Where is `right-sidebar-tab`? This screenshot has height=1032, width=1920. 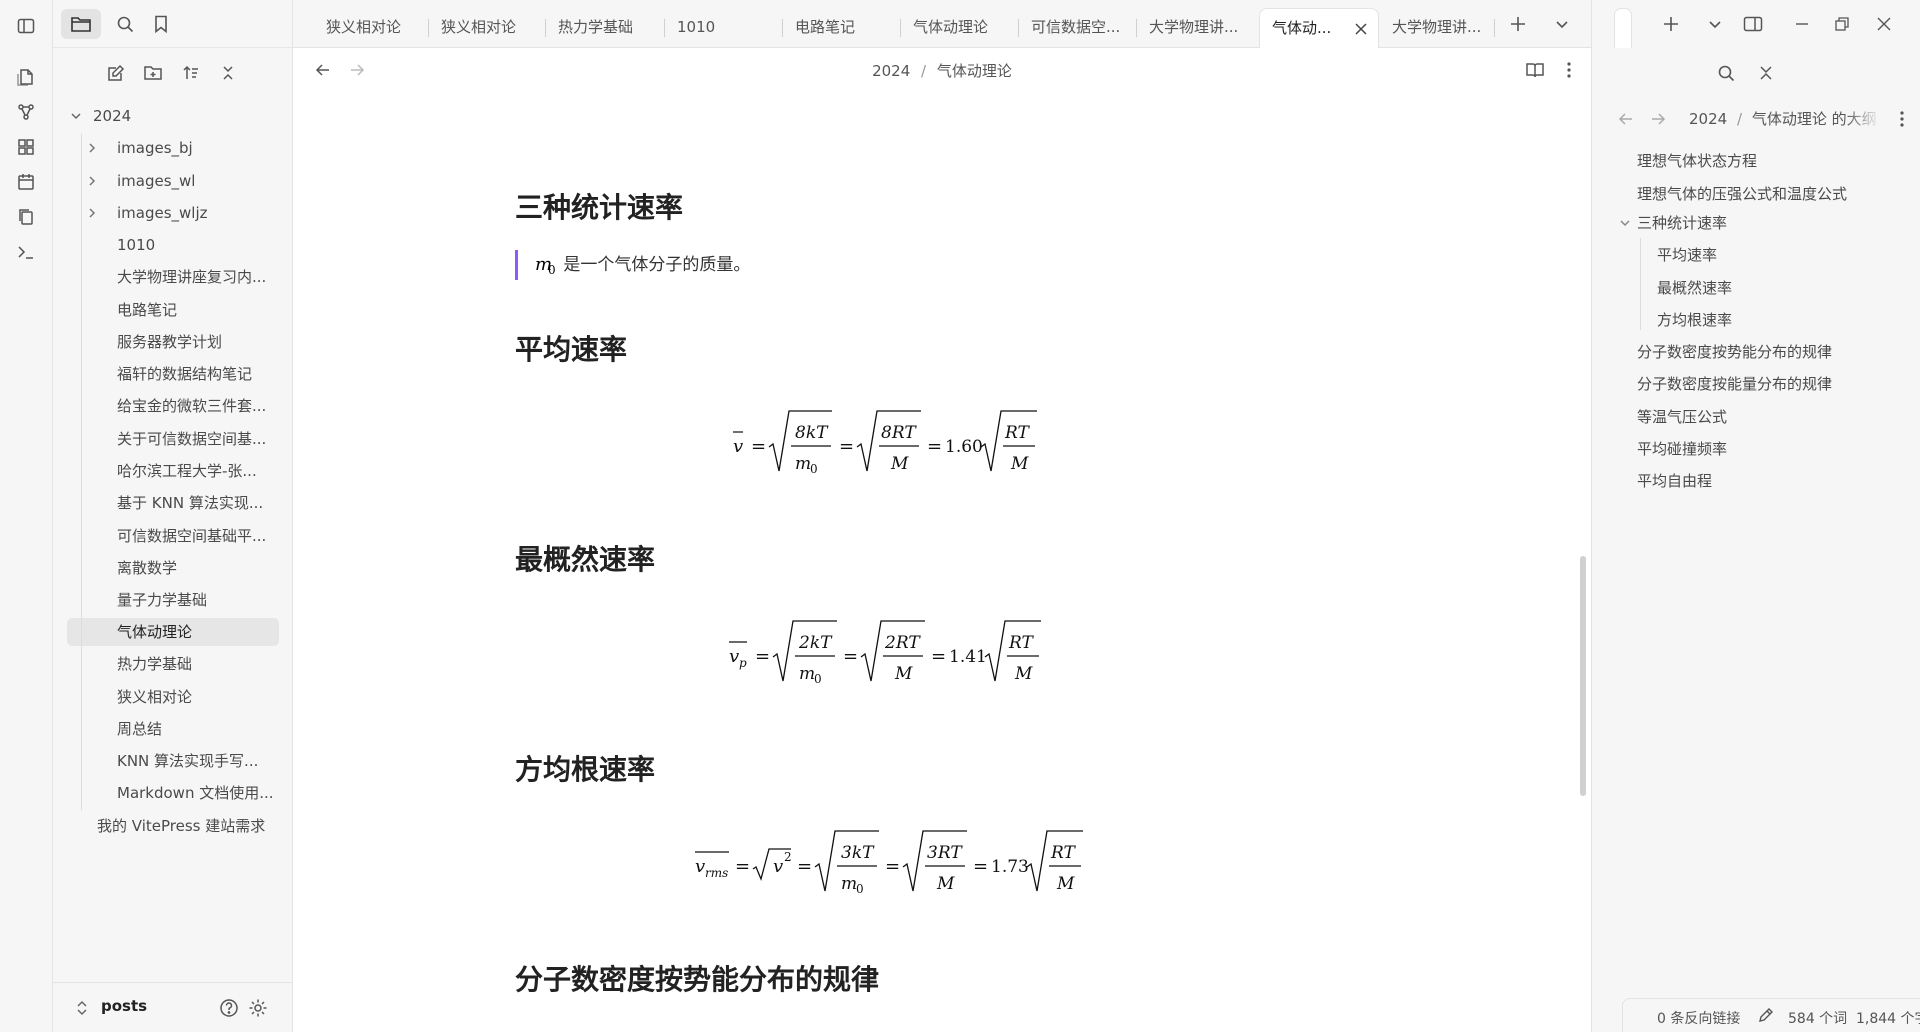 right-sidebar-tab is located at coordinates (1623, 28).